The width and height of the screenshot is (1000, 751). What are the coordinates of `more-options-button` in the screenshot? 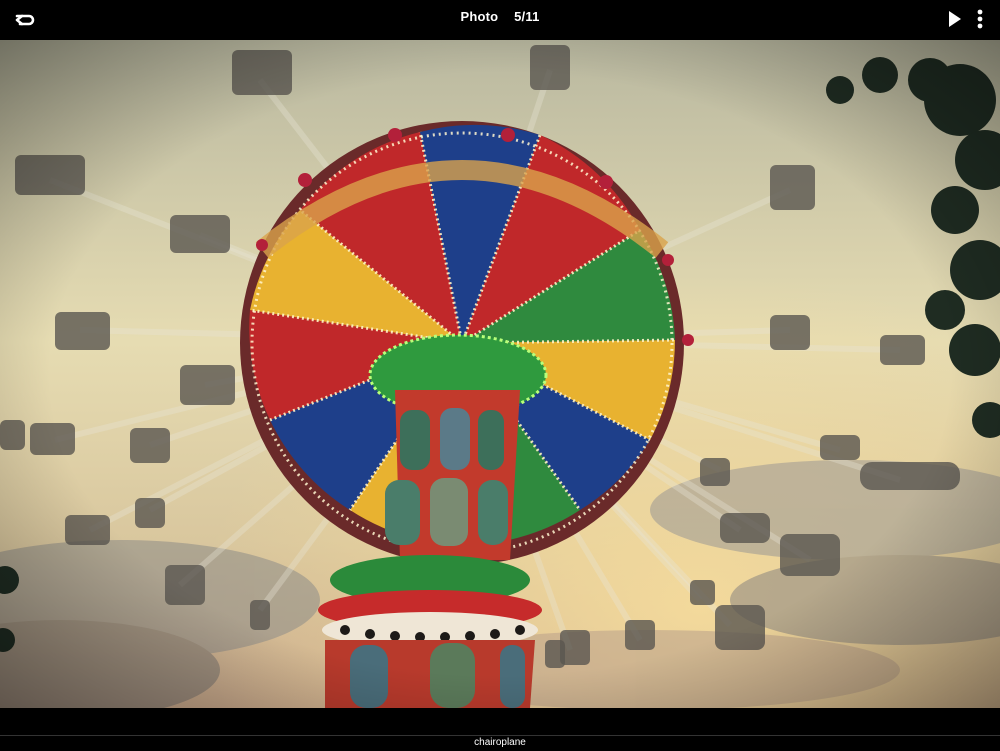 It's located at (980, 19).